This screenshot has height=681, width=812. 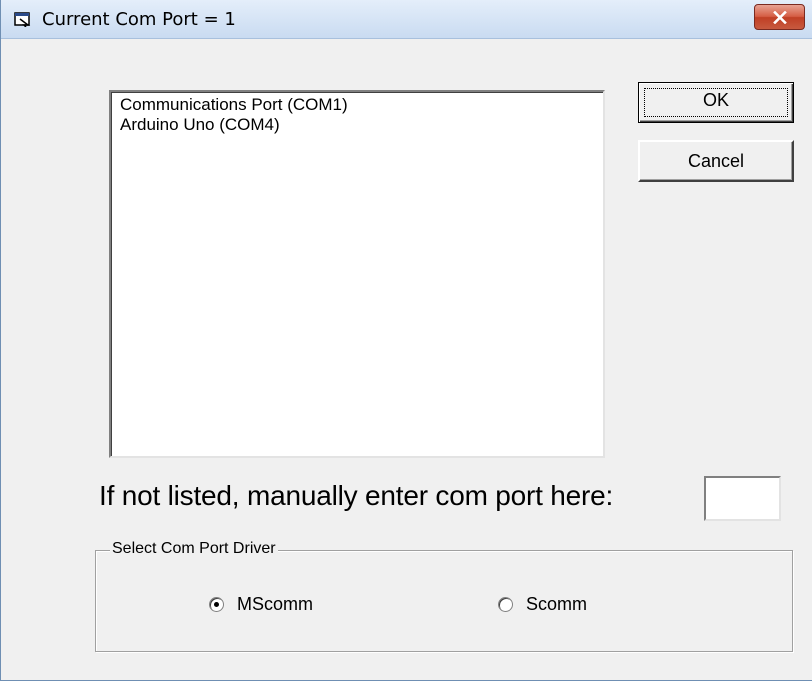 I want to click on title-bar: Current Com Port = 1, so click(x=406, y=19).